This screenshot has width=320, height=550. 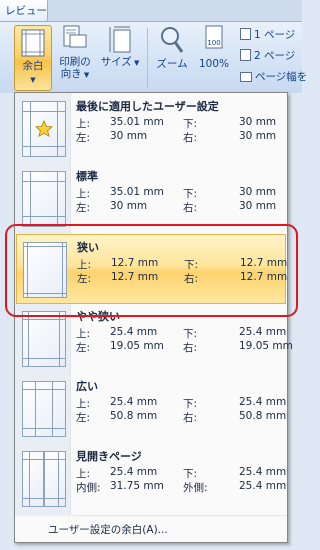 I want to click on item-title: 最後に適用したユーザー設定, so click(x=147, y=106).